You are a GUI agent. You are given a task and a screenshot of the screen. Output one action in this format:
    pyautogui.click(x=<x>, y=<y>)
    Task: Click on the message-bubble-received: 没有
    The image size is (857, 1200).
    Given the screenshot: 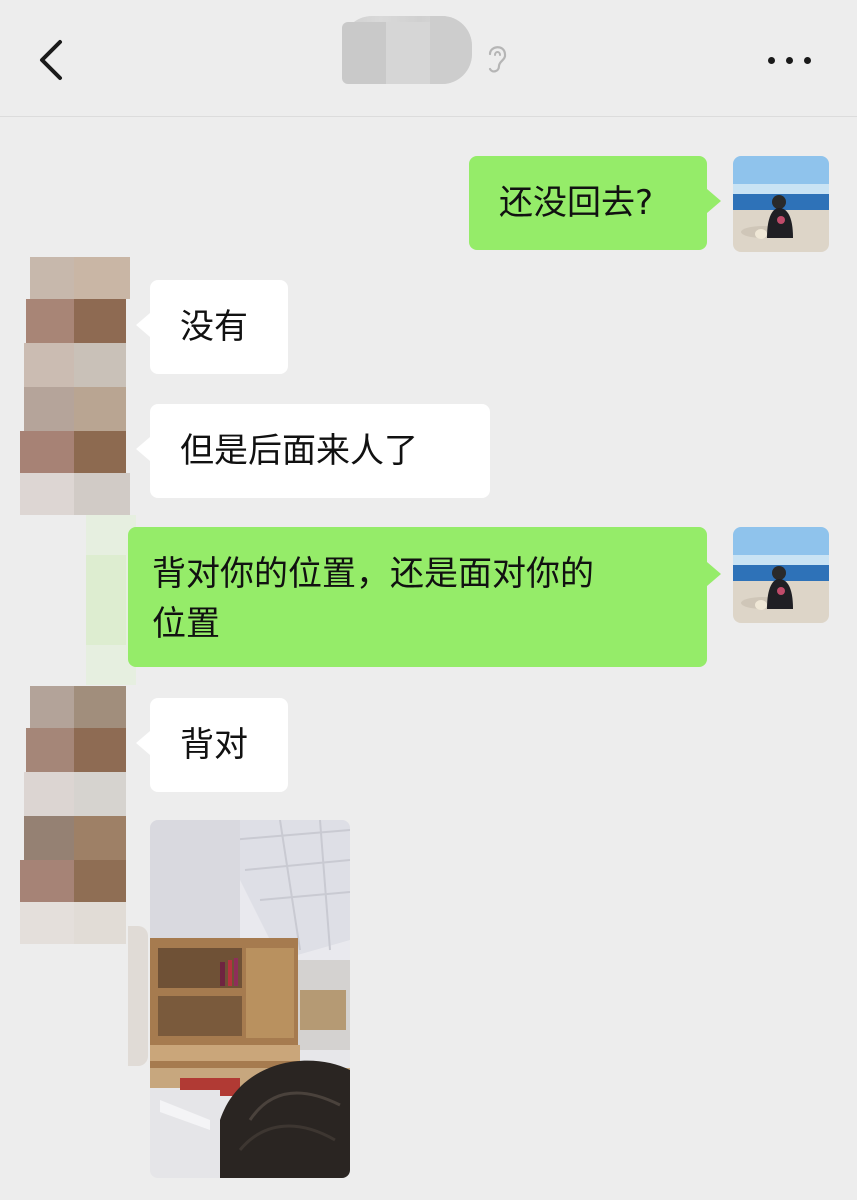 What is the action you would take?
    pyautogui.click(x=219, y=327)
    